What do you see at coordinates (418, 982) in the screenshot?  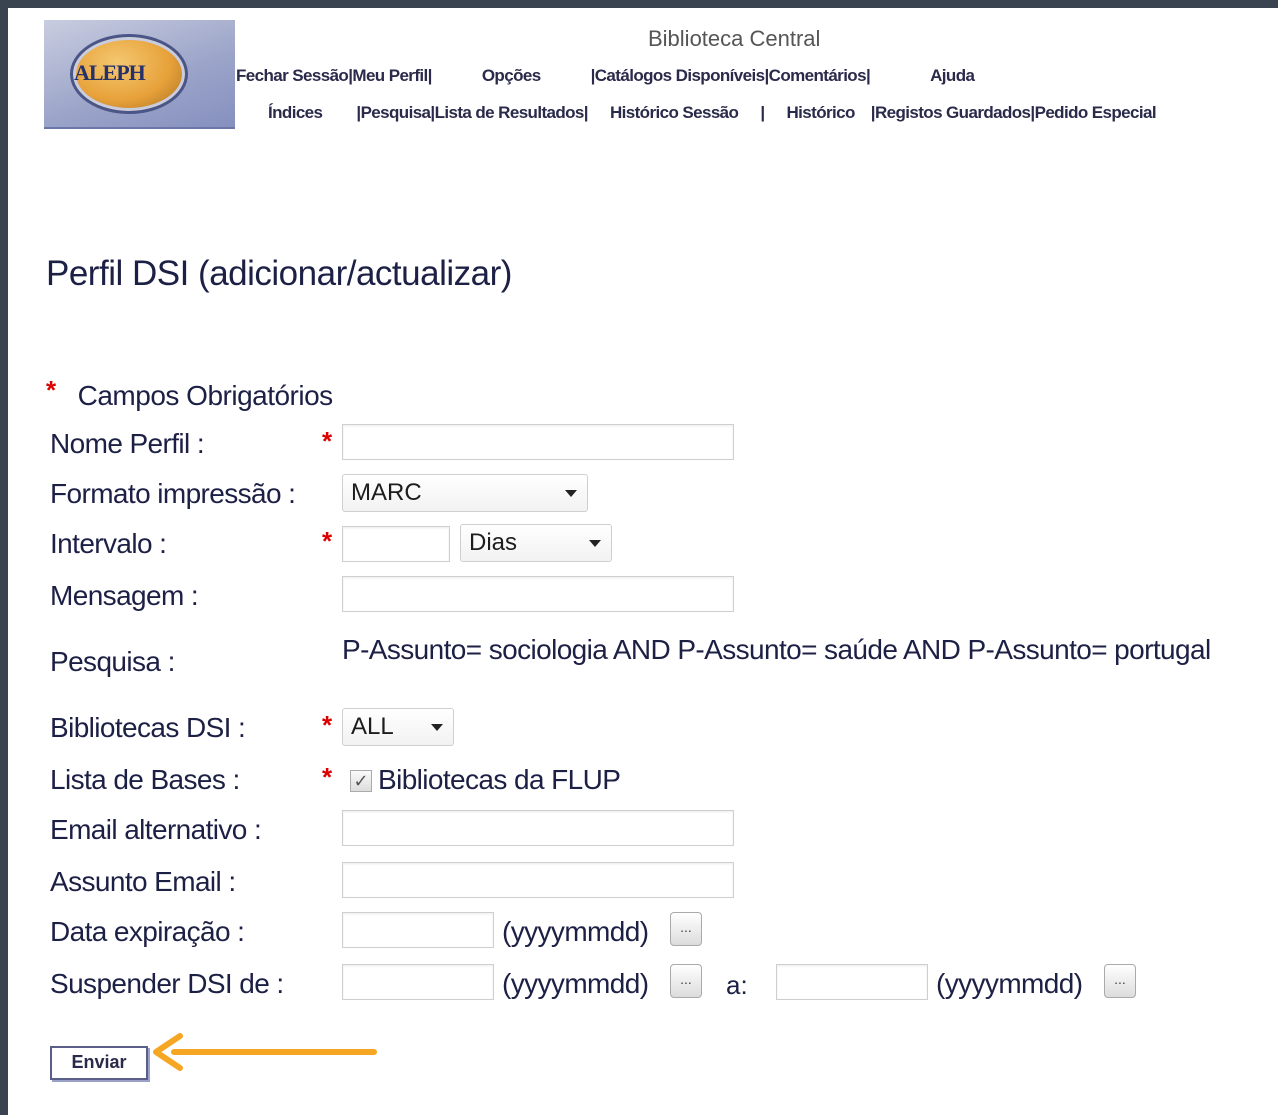 I see `suspend-from-input` at bounding box center [418, 982].